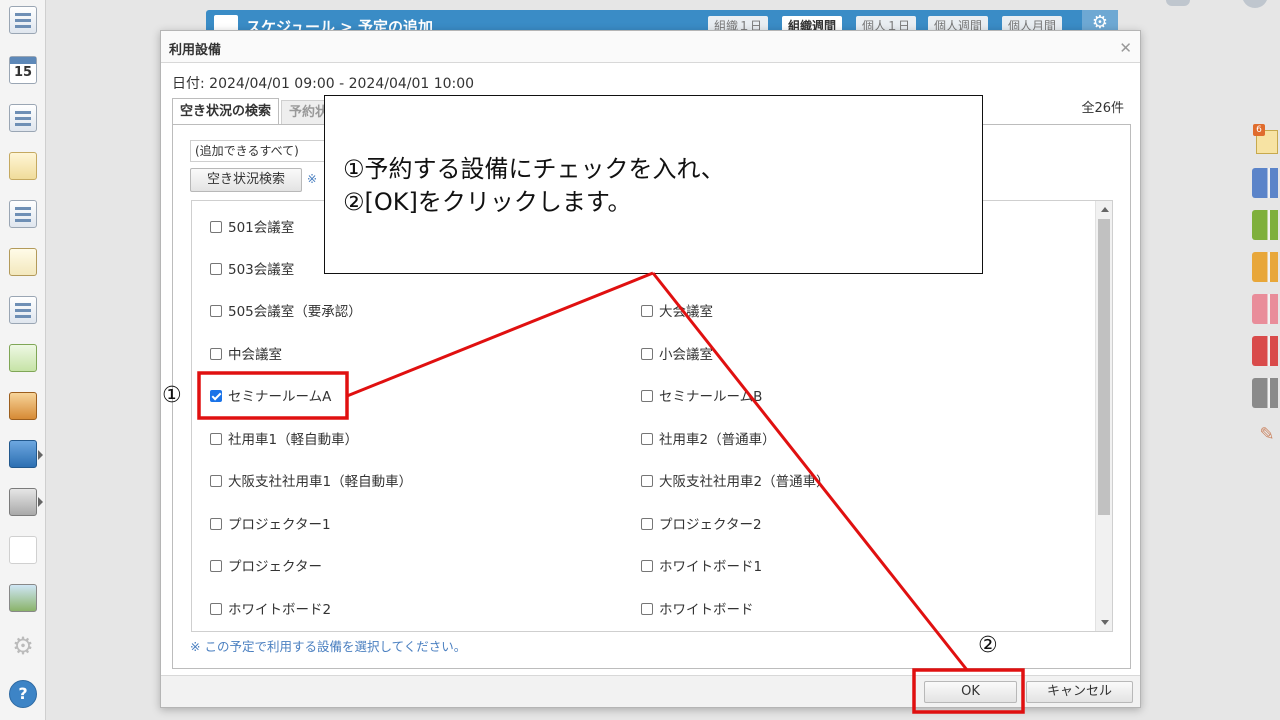  Describe the element at coordinates (270, 610) in the screenshot. I see `facility-item: ホワイトボード2` at that location.